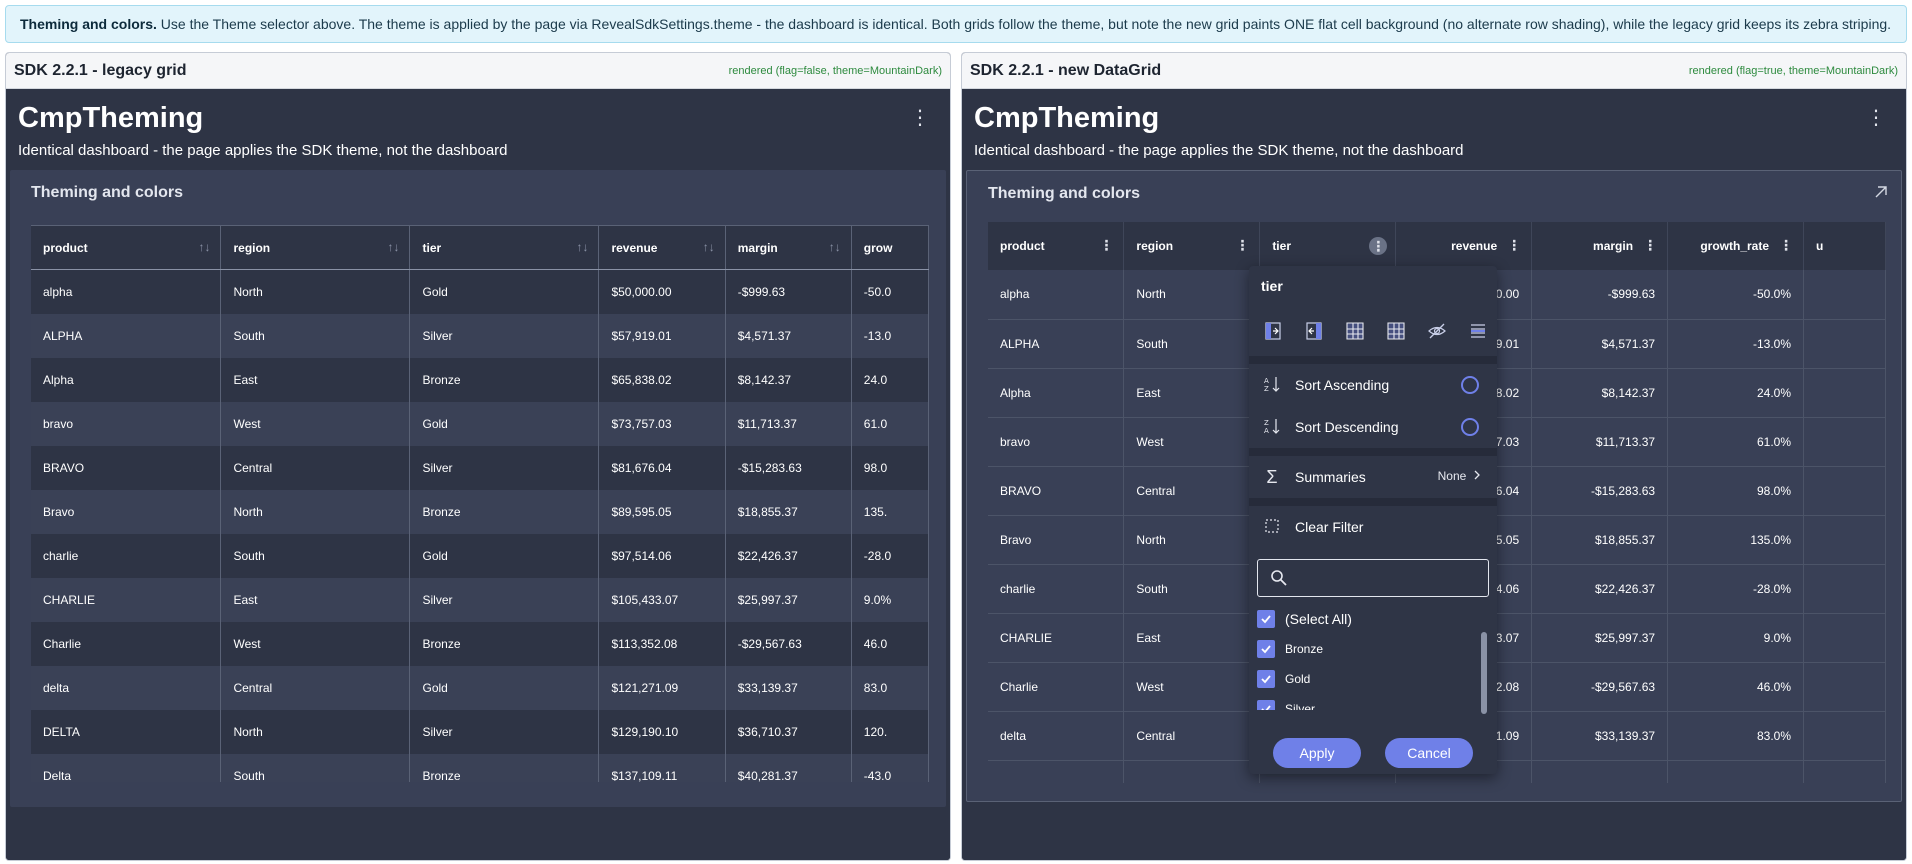 The image size is (1912, 864). What do you see at coordinates (480, 335) in the screenshot?
I see `table-row: ALPHA South Silver $57,919.01 $4,571.37 -13.0` at bounding box center [480, 335].